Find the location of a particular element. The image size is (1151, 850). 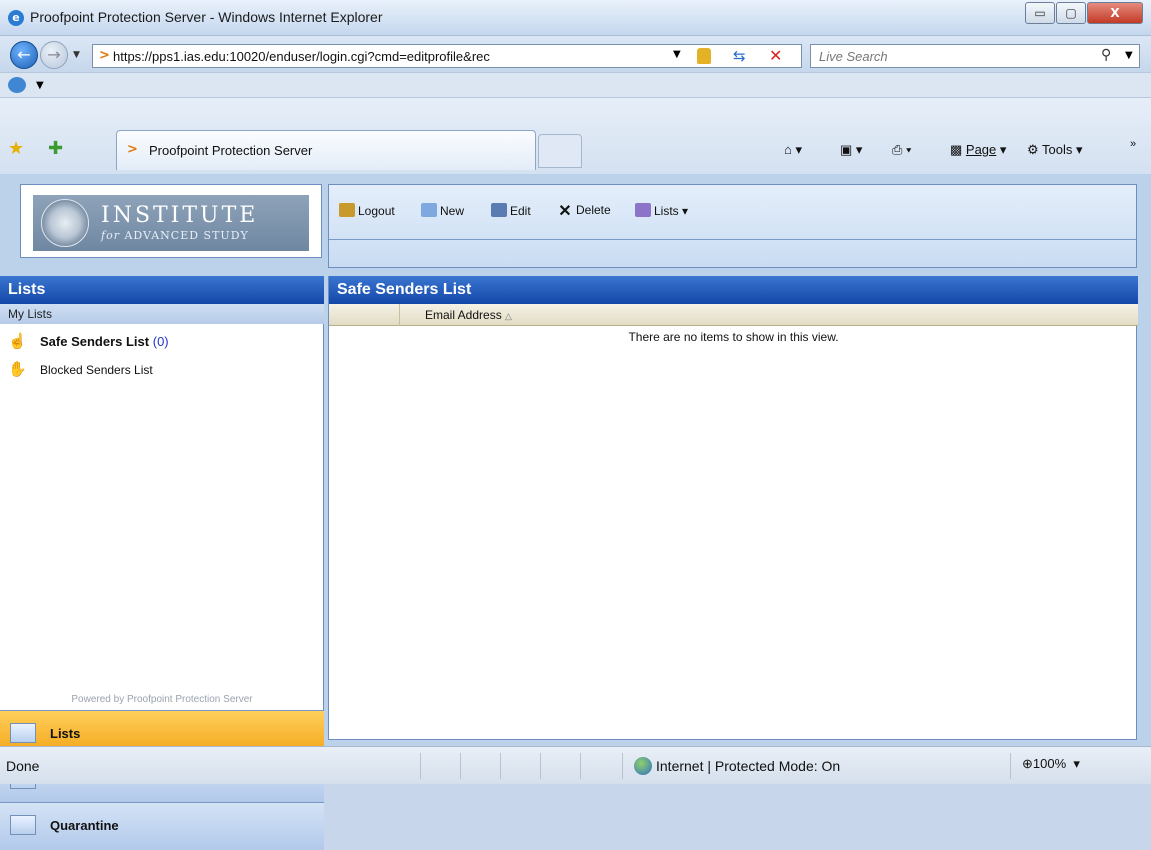

print-icon: ⎙ ▾ is located at coordinates (901, 150).